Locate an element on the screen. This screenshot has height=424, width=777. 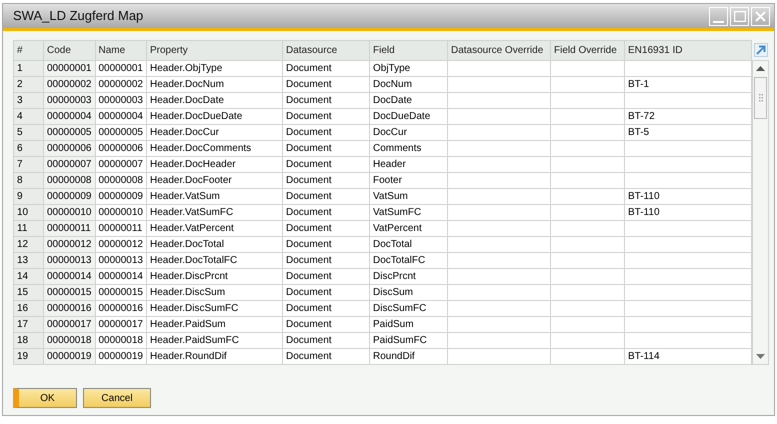
table-cell: 19 is located at coordinates (29, 356).